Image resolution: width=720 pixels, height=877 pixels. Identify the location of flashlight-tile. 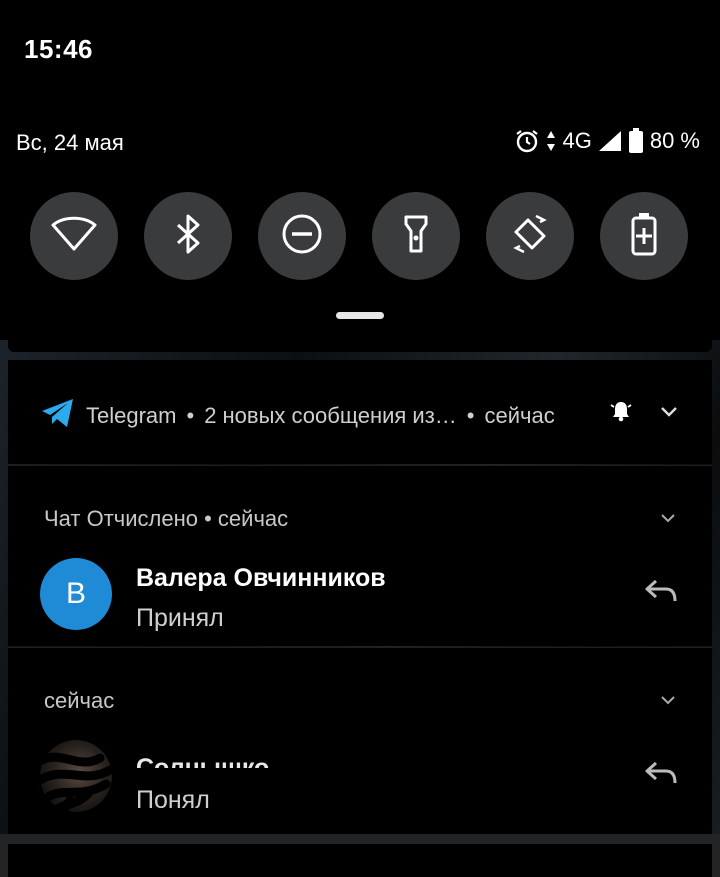
(416, 236).